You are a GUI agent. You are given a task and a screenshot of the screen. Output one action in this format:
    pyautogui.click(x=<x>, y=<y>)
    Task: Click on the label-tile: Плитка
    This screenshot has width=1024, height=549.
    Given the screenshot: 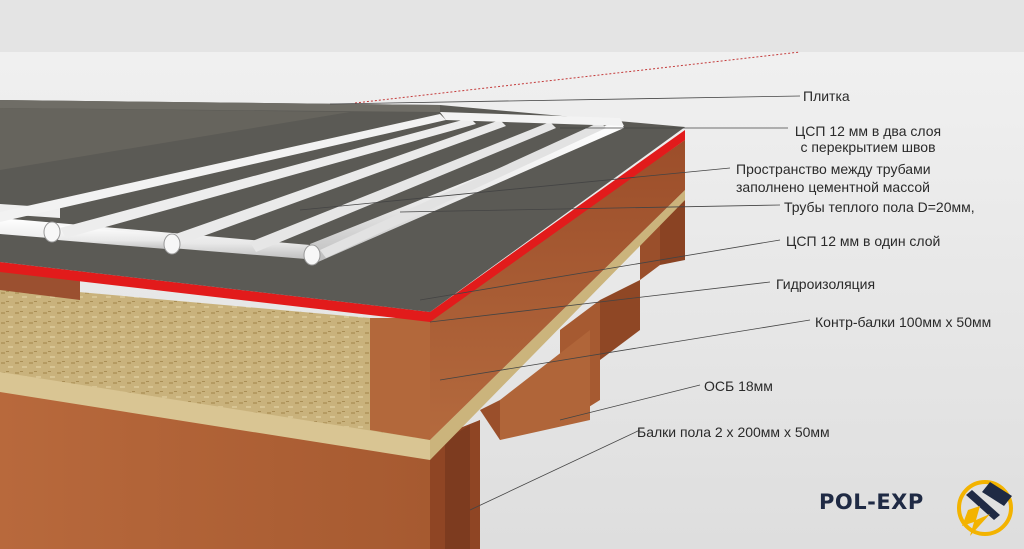 What is the action you would take?
    pyautogui.click(x=826, y=96)
    